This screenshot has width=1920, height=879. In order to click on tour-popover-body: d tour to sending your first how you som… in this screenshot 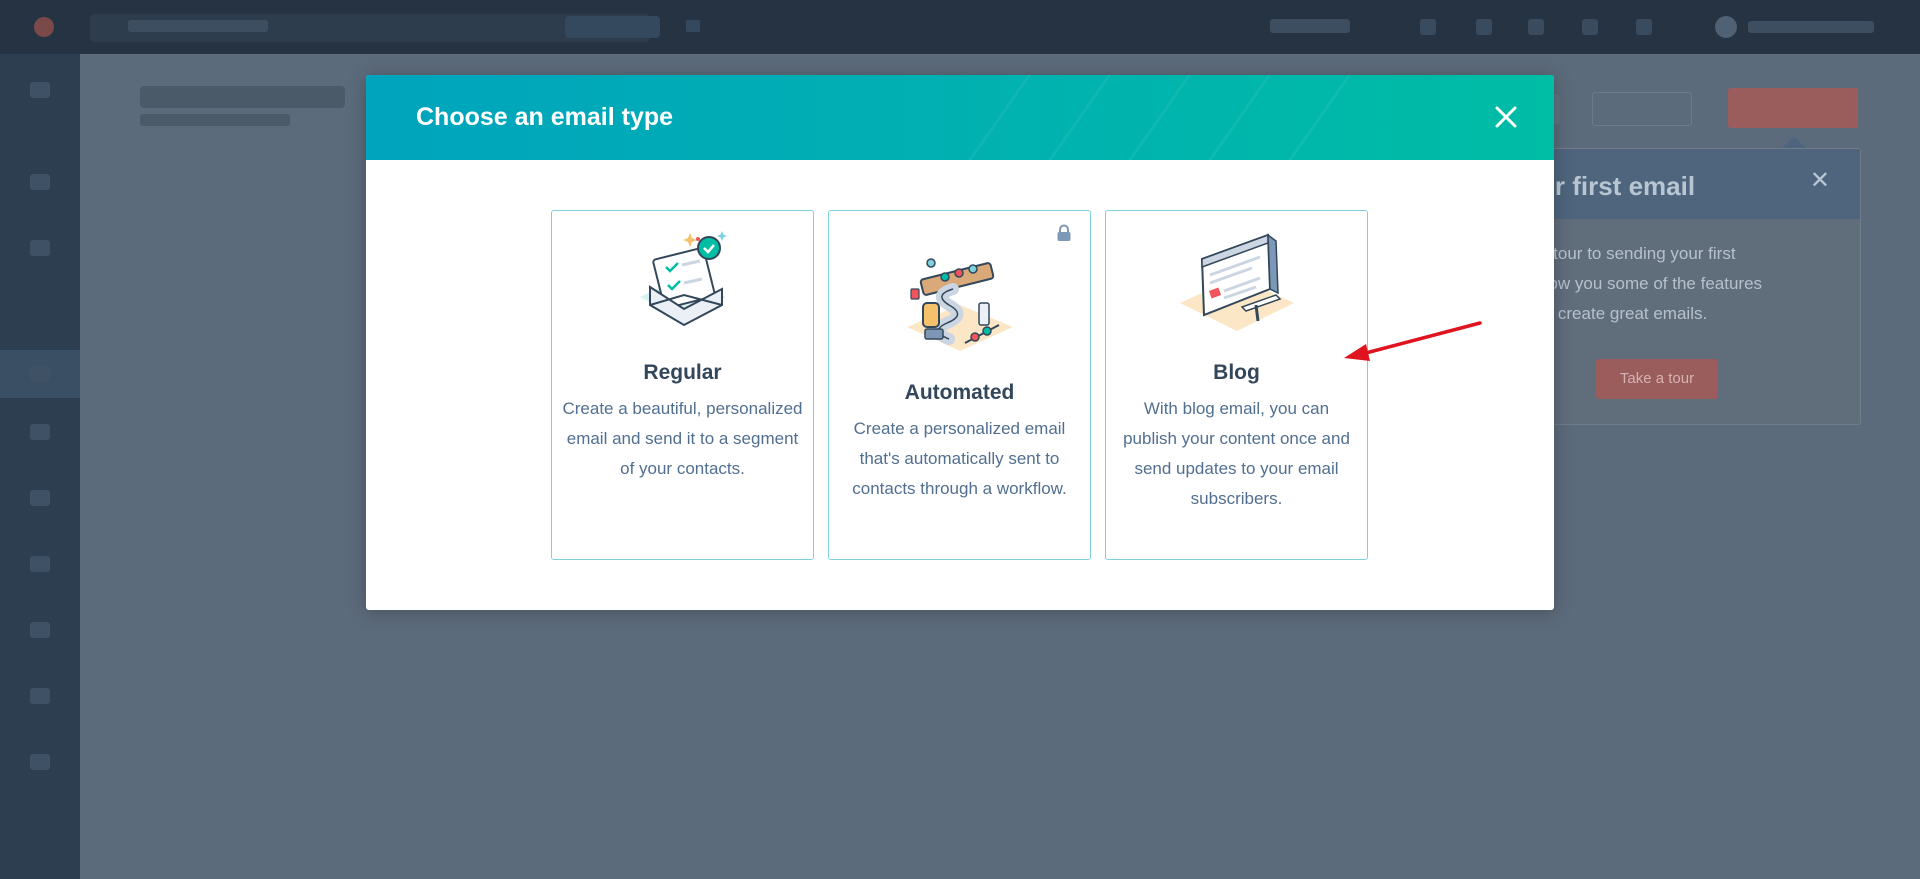, I will do `click(1651, 283)`.